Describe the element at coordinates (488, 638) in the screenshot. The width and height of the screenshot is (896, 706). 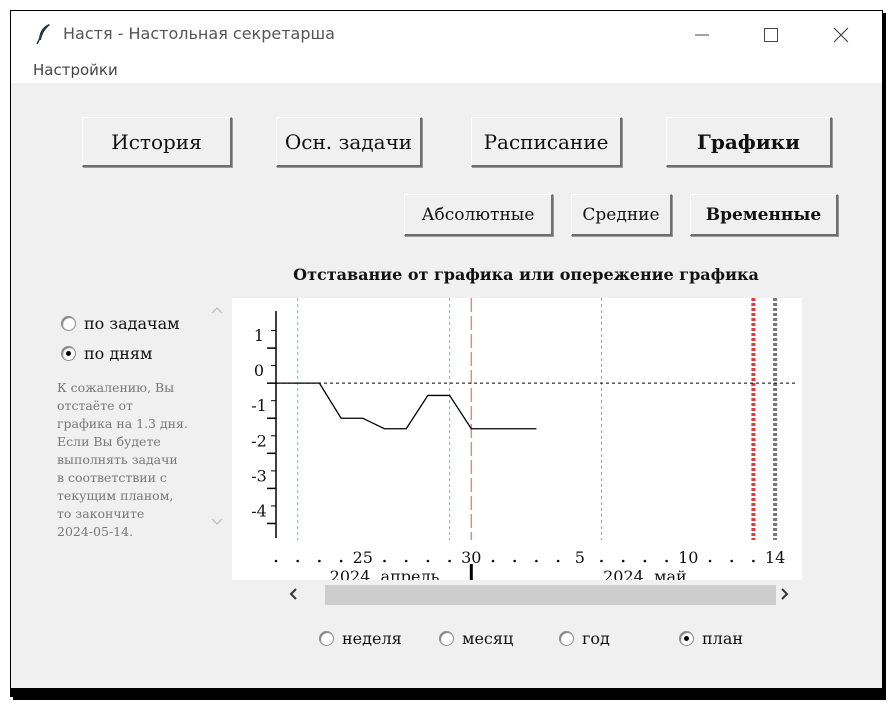
I see `radio-label: месяц` at that location.